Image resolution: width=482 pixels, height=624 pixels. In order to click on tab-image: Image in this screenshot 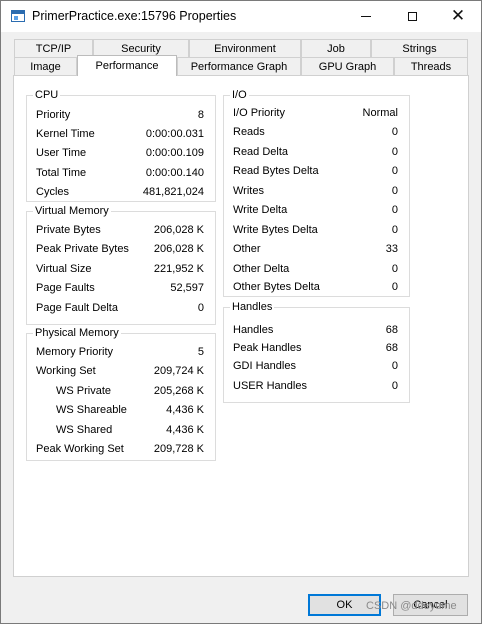, I will do `click(45, 66)`.